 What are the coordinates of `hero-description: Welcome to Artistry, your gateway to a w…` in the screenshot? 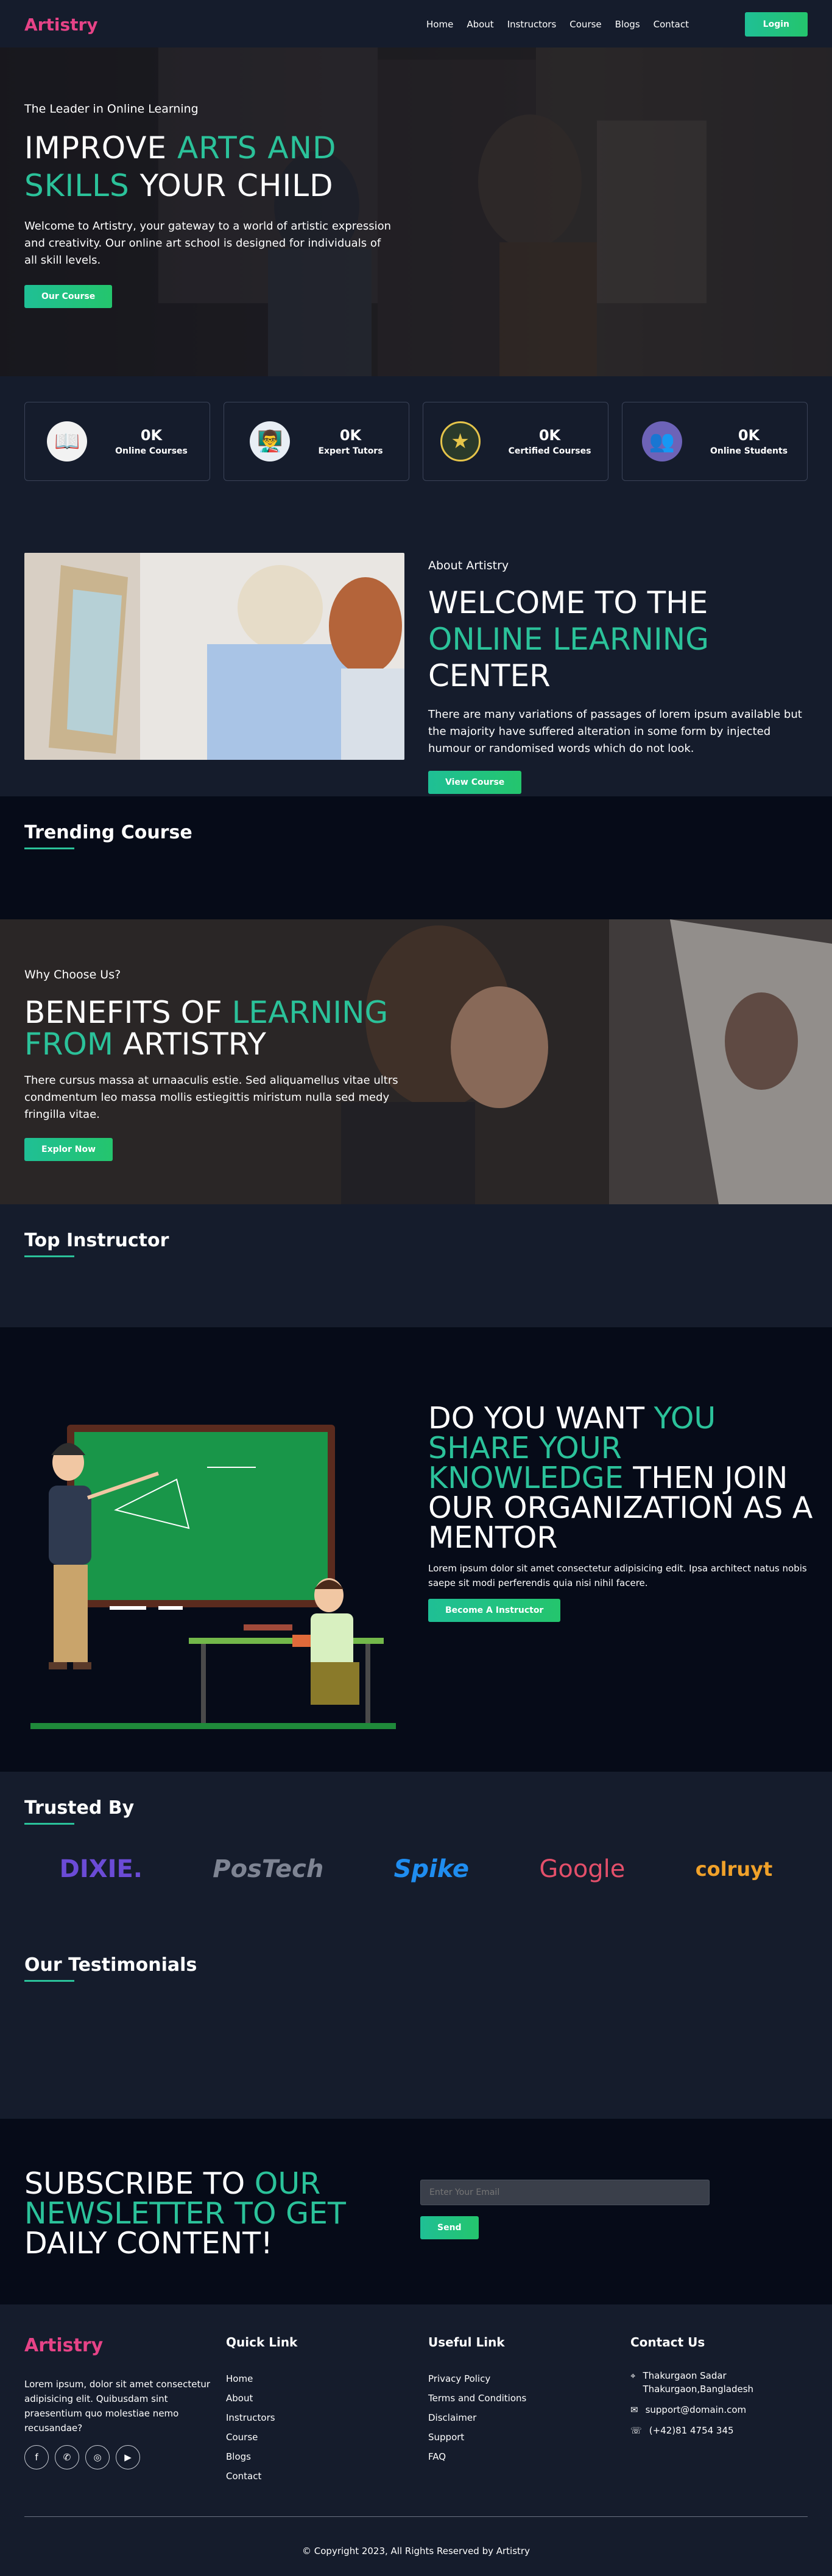 It's located at (207, 243).